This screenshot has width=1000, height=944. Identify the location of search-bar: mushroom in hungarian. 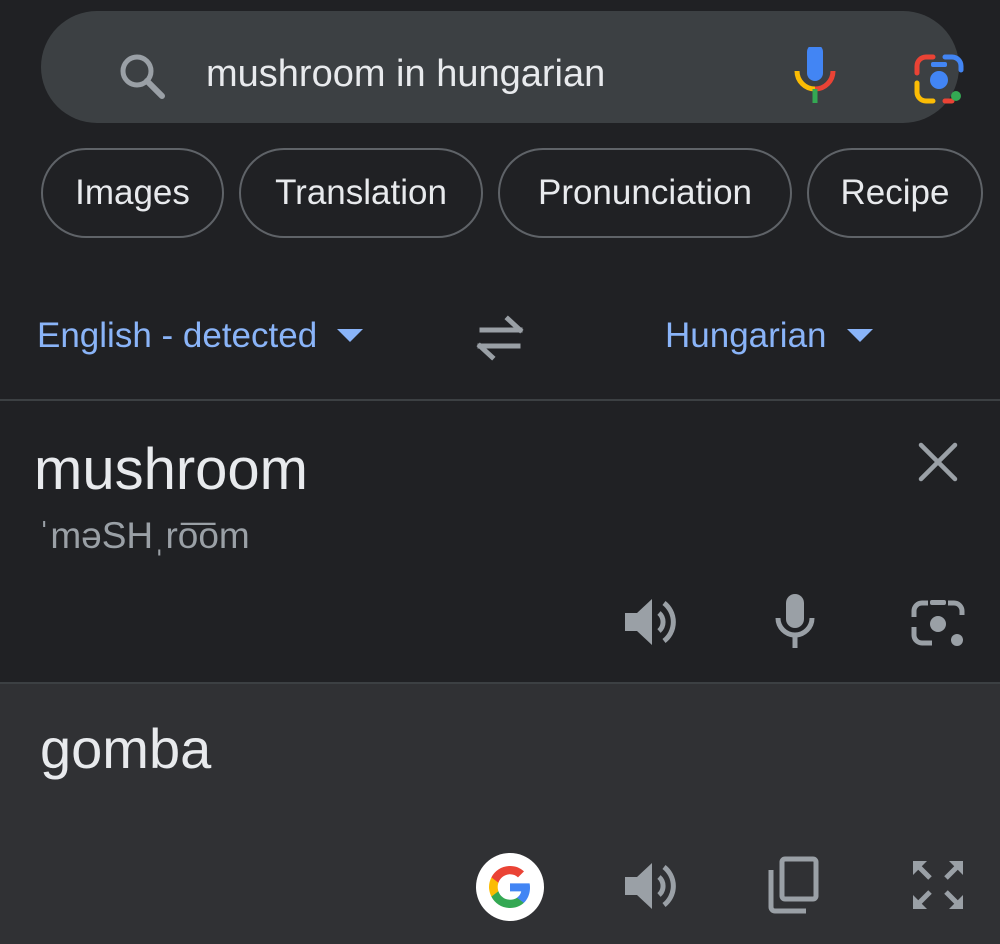
(502, 67).